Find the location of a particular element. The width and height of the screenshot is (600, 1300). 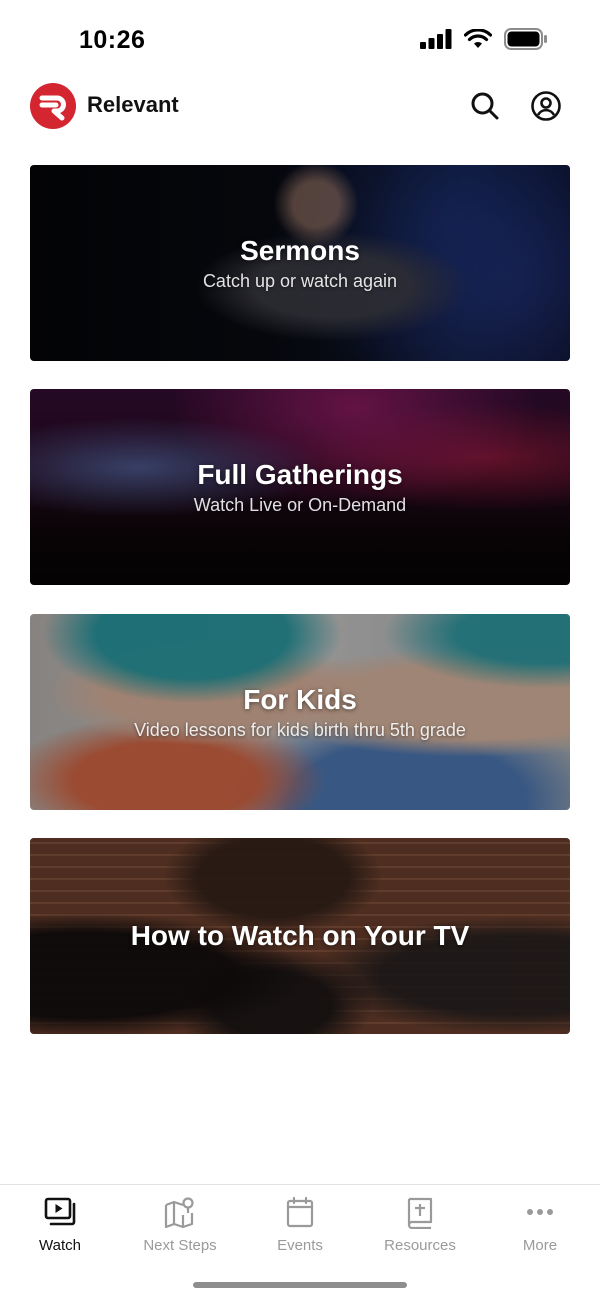

app-logo is located at coordinates (53, 106).